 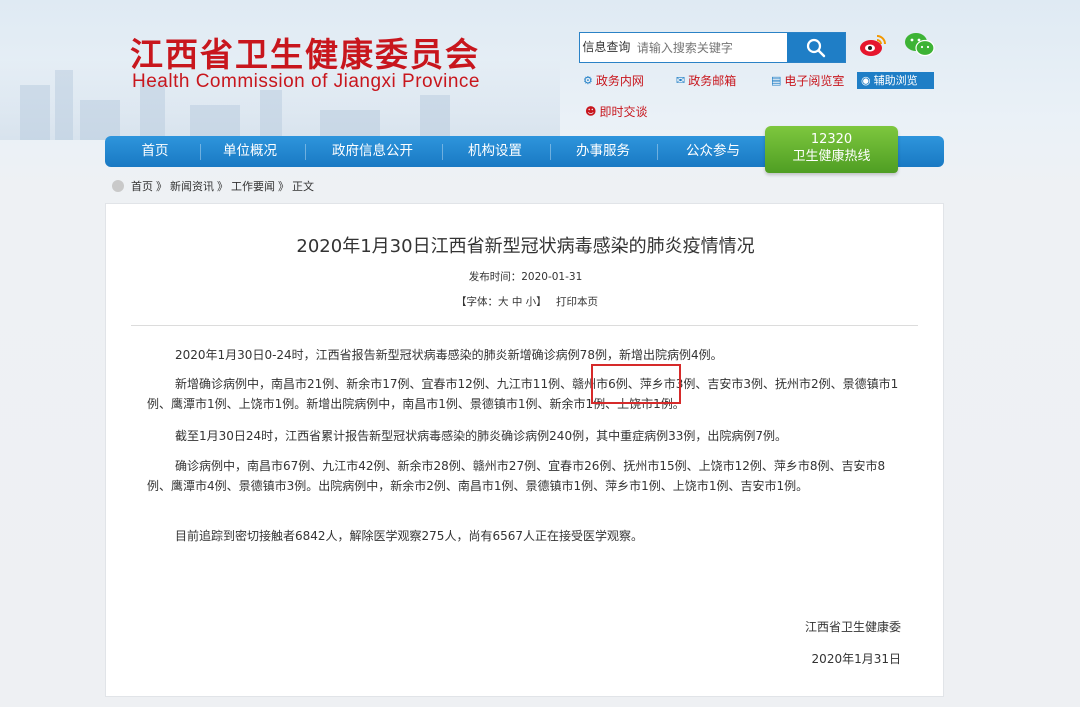 I want to click on search-button, so click(x=815, y=47).